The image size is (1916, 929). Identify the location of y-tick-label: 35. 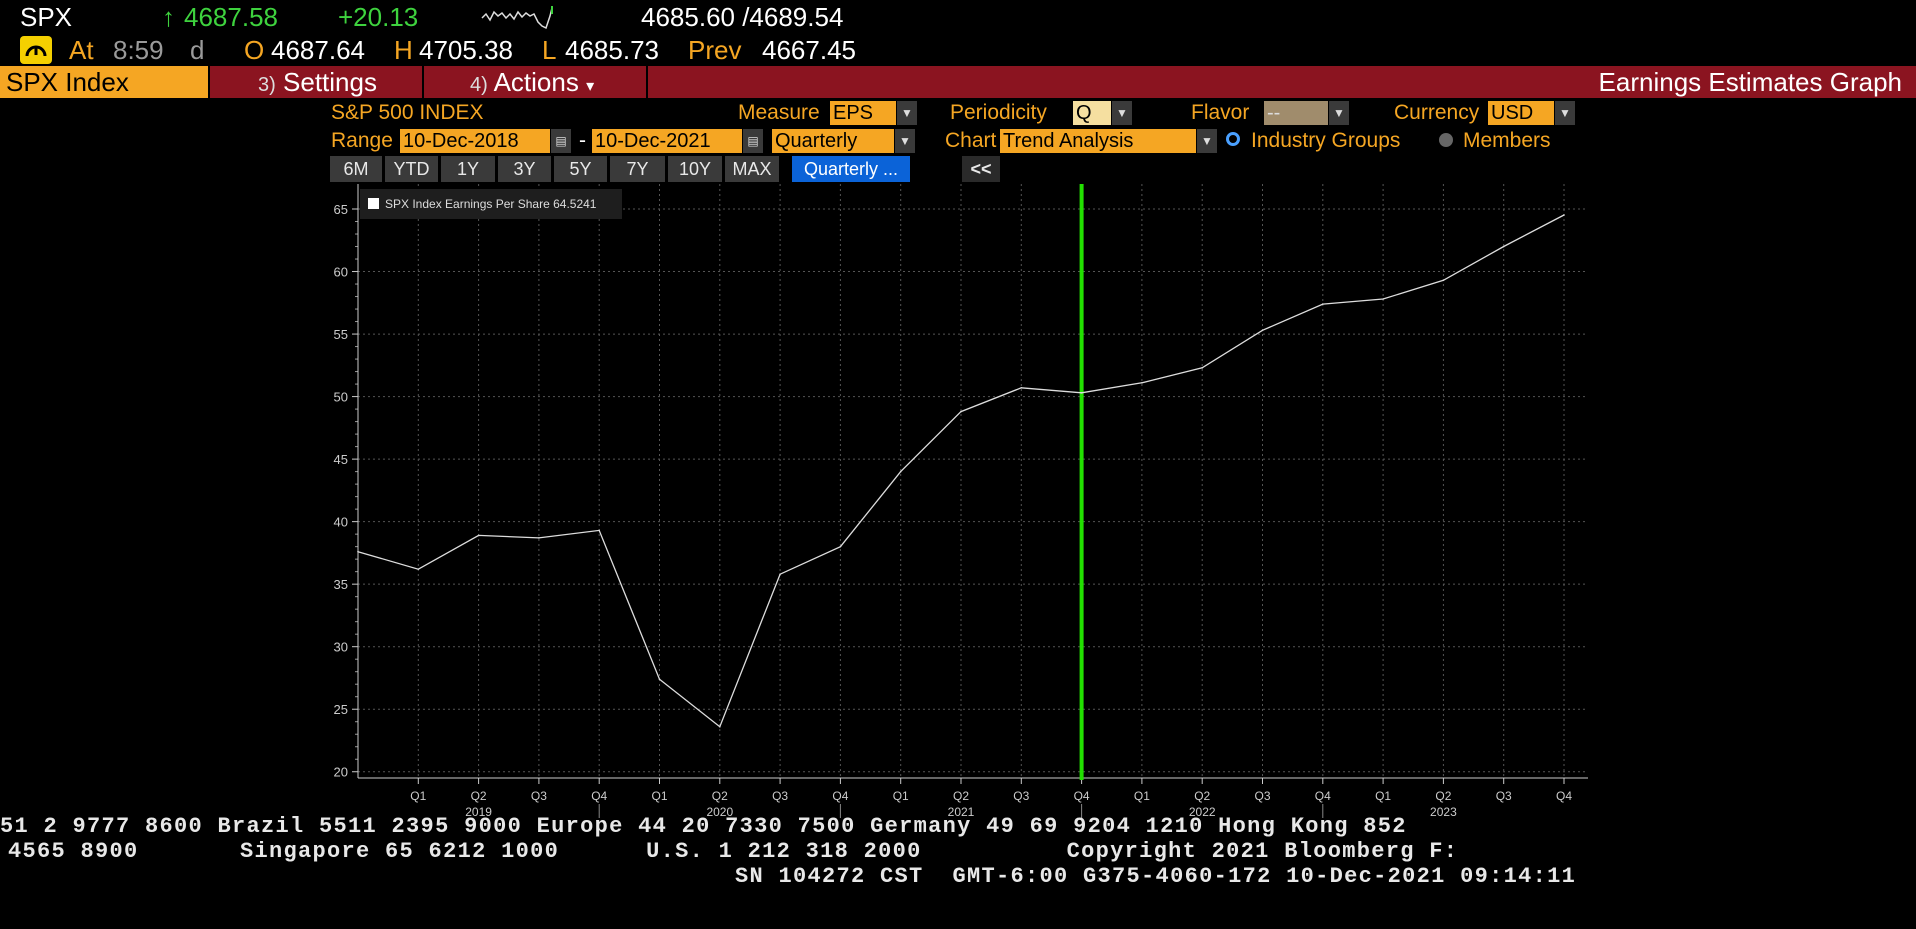
(341, 584).